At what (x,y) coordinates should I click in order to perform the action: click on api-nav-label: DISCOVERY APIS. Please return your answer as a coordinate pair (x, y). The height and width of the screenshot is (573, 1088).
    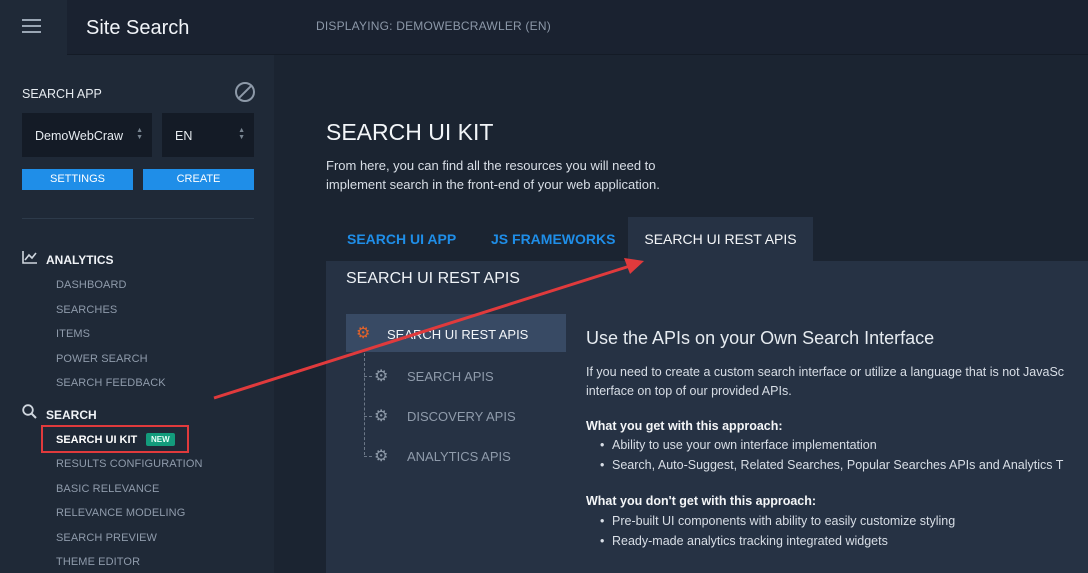
    Looking at the image, I should click on (461, 416).